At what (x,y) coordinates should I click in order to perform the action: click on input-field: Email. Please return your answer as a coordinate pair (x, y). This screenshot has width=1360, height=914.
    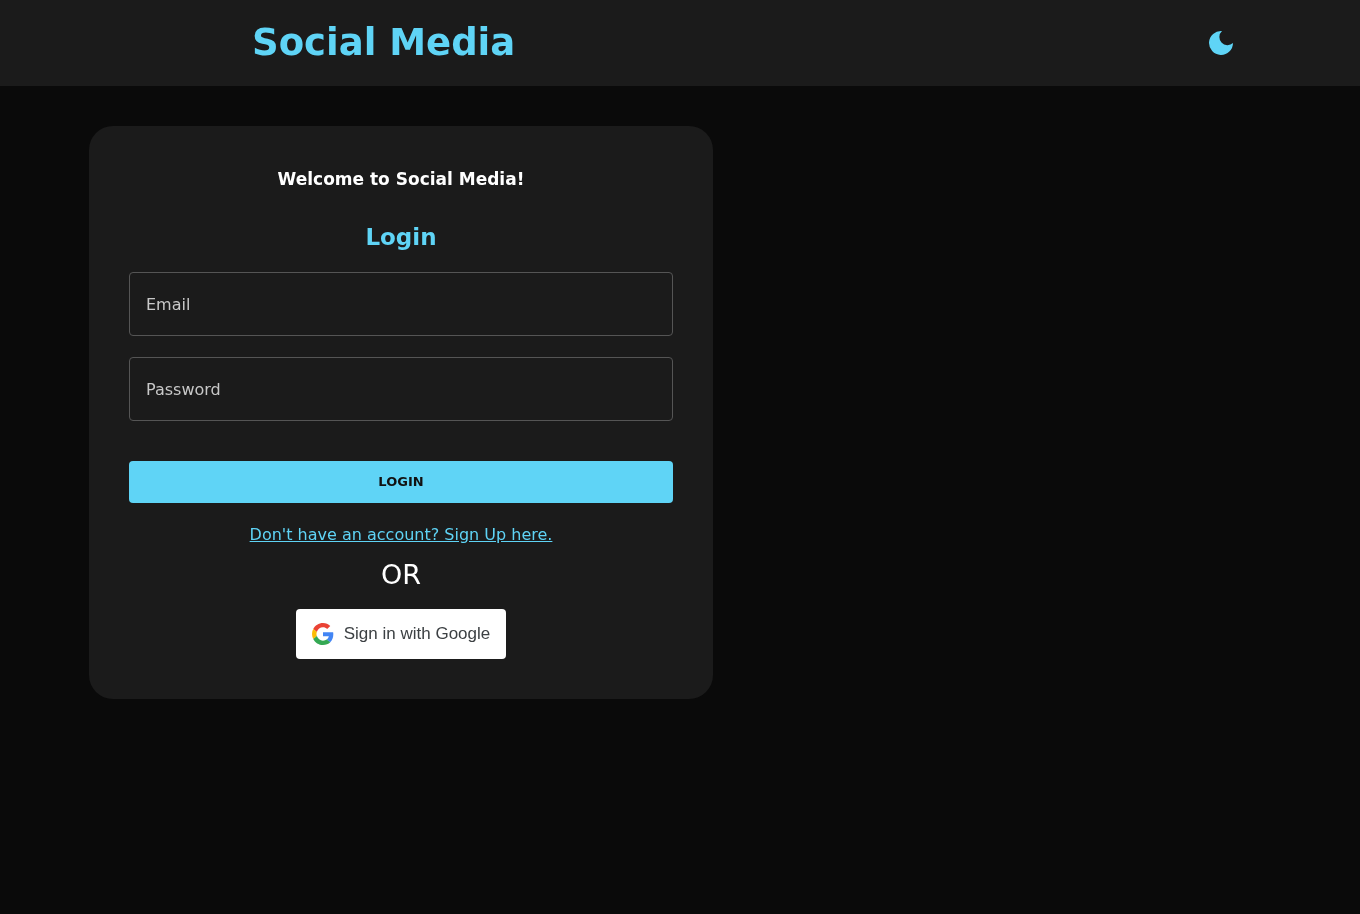
    Looking at the image, I should click on (401, 304).